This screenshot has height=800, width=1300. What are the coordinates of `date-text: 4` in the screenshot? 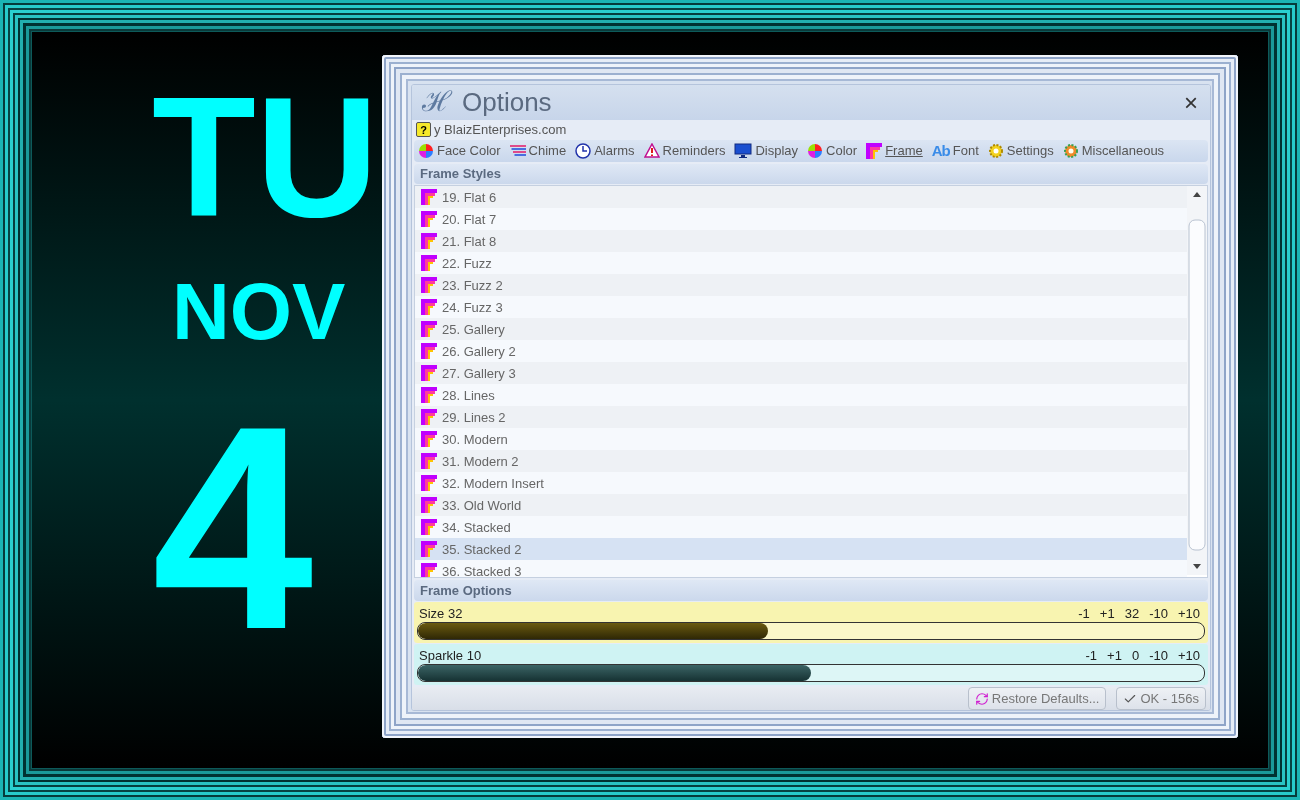 It's located at (233, 527).